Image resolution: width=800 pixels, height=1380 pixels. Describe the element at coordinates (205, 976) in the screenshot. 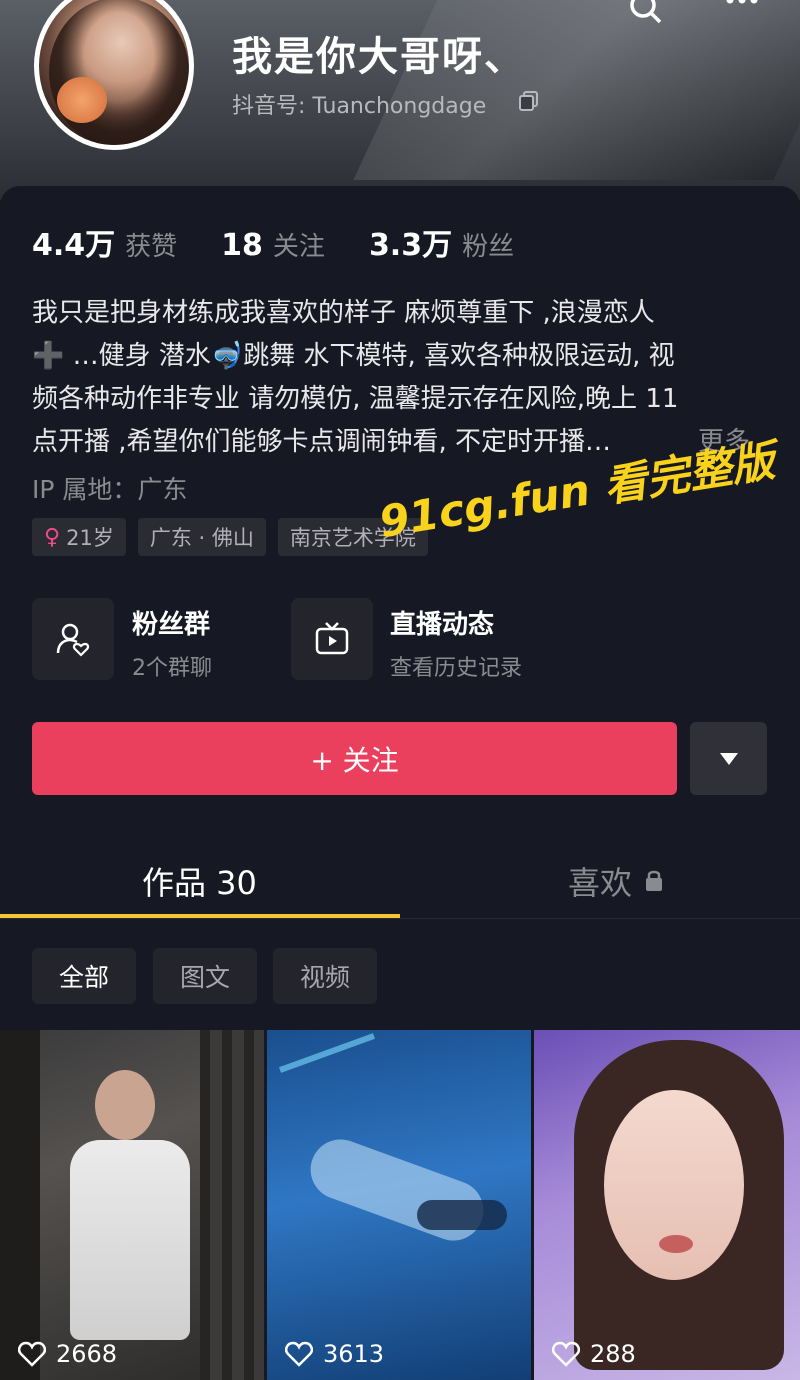

I see `filter-image-text: 图文` at that location.